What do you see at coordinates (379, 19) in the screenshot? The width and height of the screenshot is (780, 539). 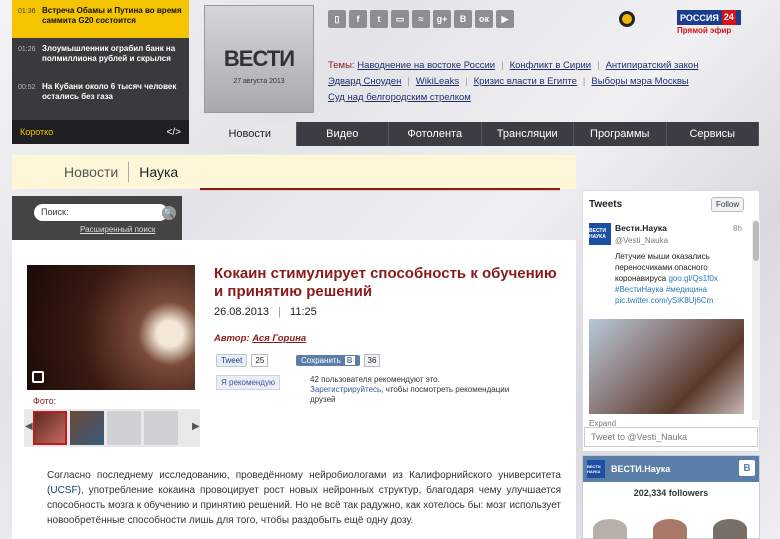 I see `twitter-icon: t` at bounding box center [379, 19].